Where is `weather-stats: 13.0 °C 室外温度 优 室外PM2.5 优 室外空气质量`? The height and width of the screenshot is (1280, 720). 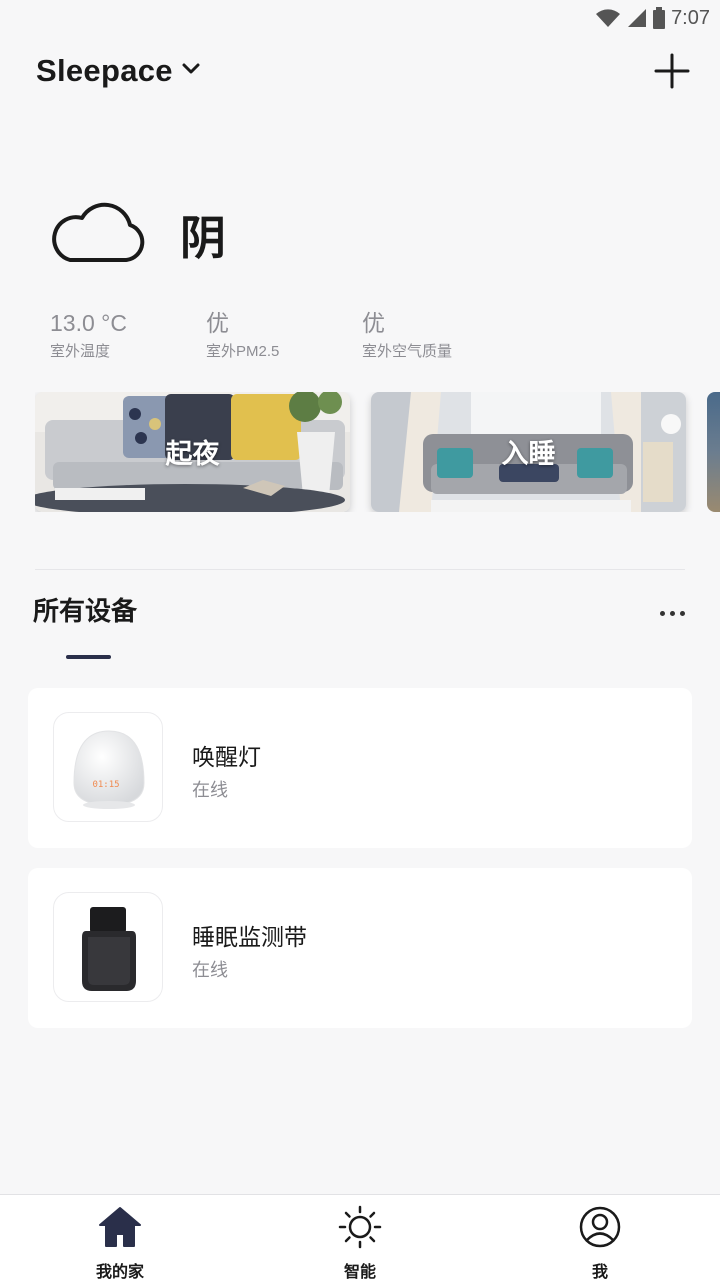
weather-stats: 13.0 °C 室外温度 优 室外PM2.5 优 室外空气质量 is located at coordinates (284, 334).